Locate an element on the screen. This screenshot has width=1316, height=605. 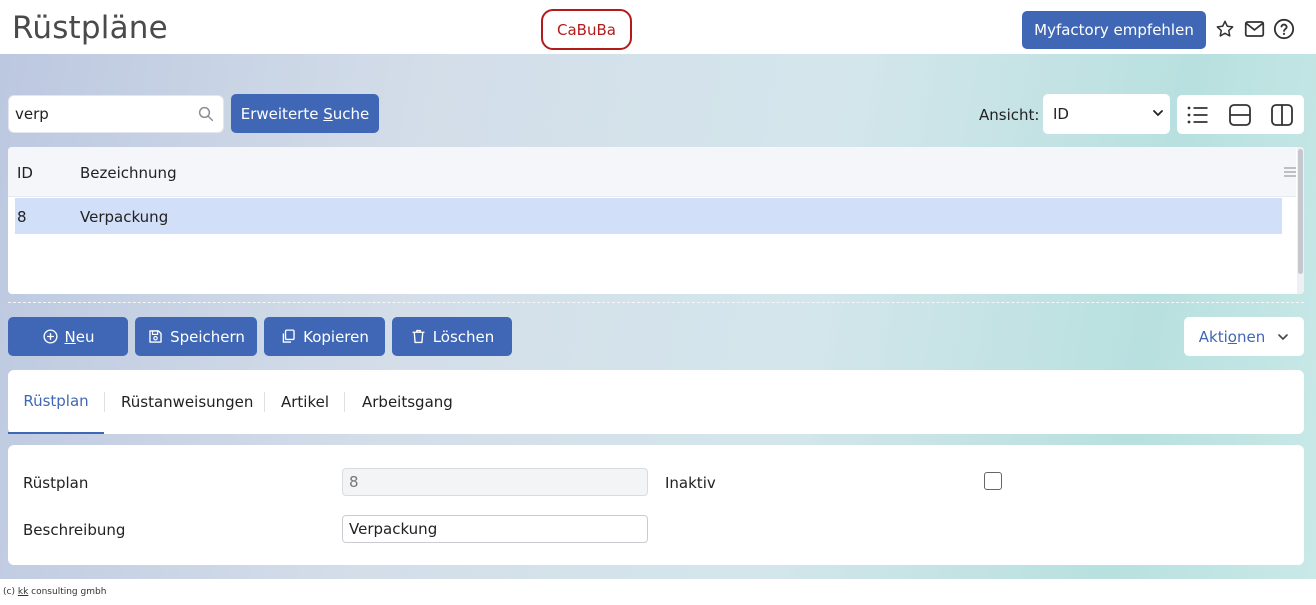
copy-button: Kopieren is located at coordinates (324, 336).